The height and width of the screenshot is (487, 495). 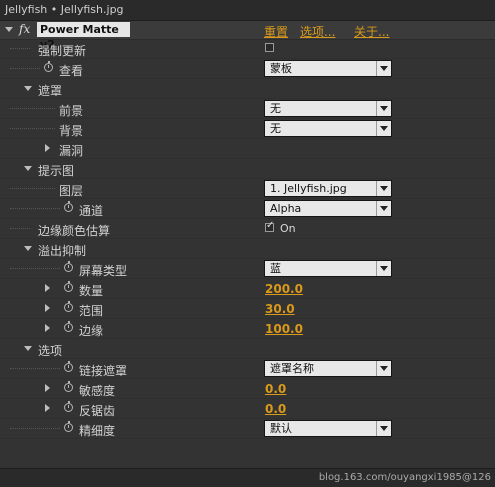 What do you see at coordinates (83, 36) in the screenshot?
I see `effect-name: Power Matte v2` at bounding box center [83, 36].